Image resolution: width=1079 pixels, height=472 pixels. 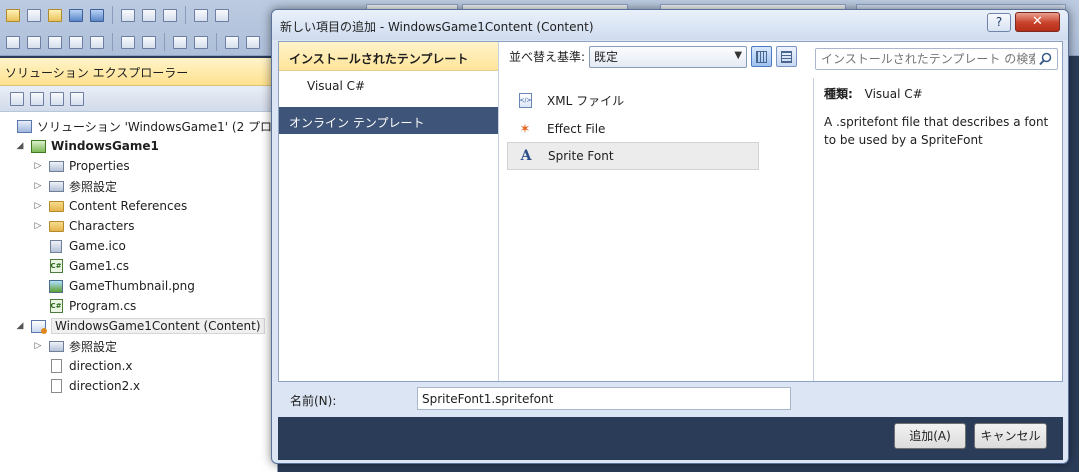 What do you see at coordinates (115, 15) in the screenshot?
I see `standard-toolbar` at bounding box center [115, 15].